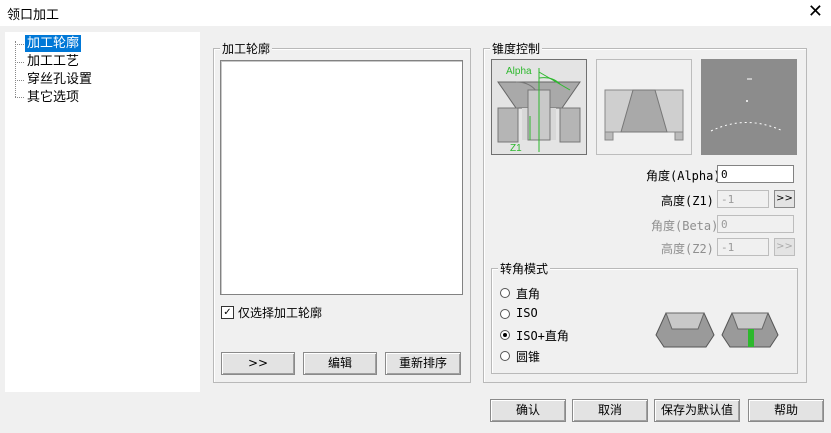  I want to click on corner-iso-label: ISO, so click(527, 313).